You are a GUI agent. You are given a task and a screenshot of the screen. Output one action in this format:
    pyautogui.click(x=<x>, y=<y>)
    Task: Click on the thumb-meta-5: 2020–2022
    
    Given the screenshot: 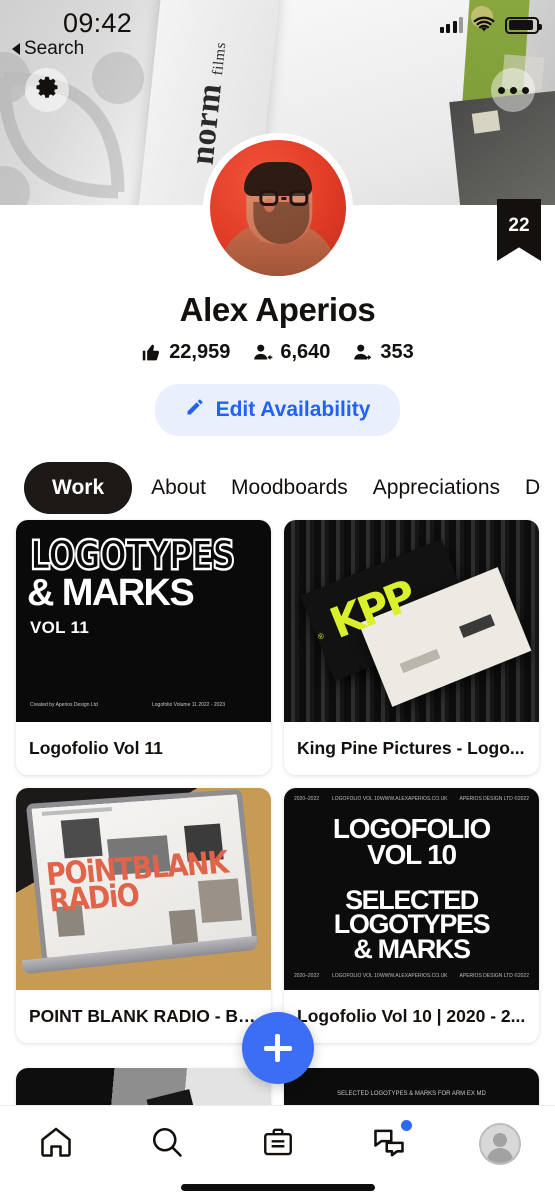 What is the action you would take?
    pyautogui.click(x=307, y=975)
    